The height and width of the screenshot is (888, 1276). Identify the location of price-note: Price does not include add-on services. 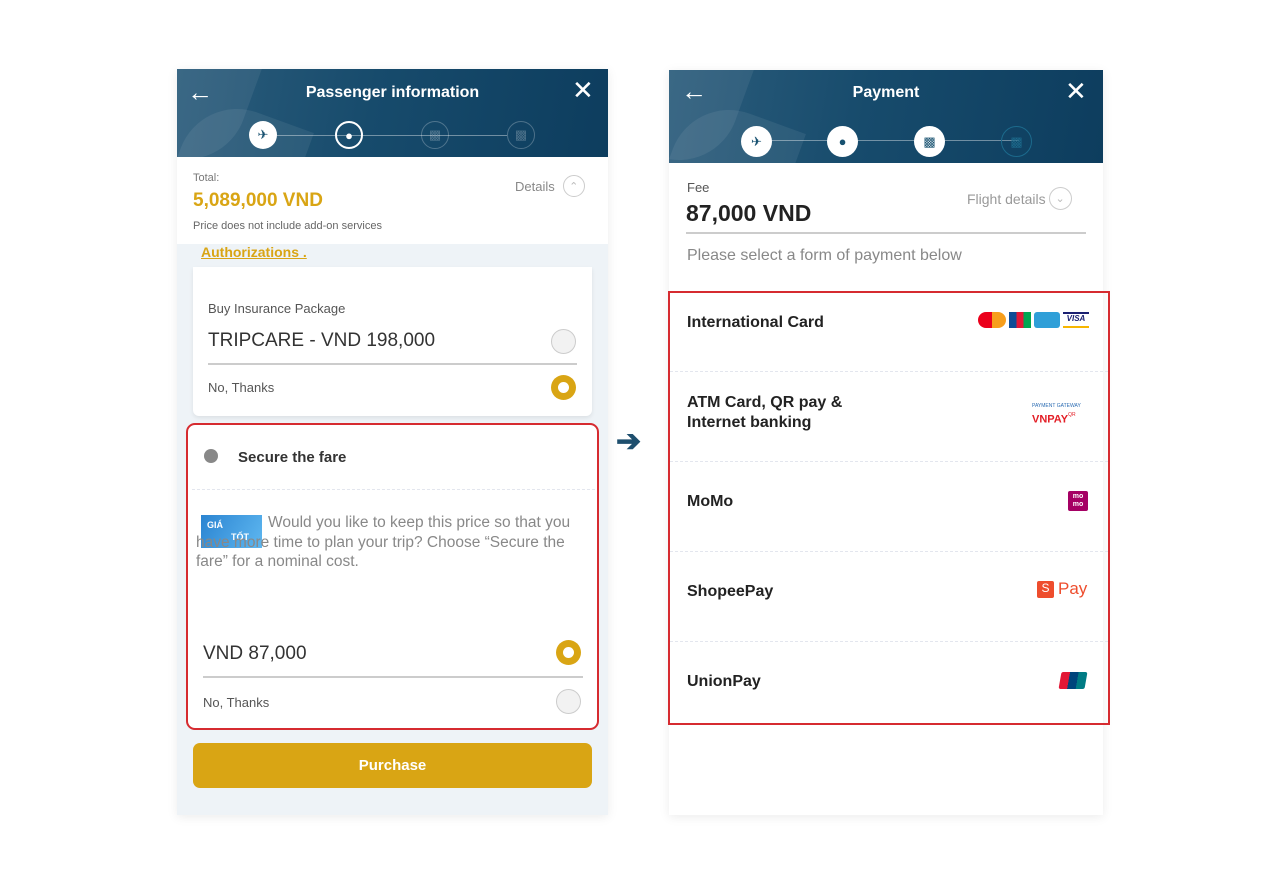
(287, 226).